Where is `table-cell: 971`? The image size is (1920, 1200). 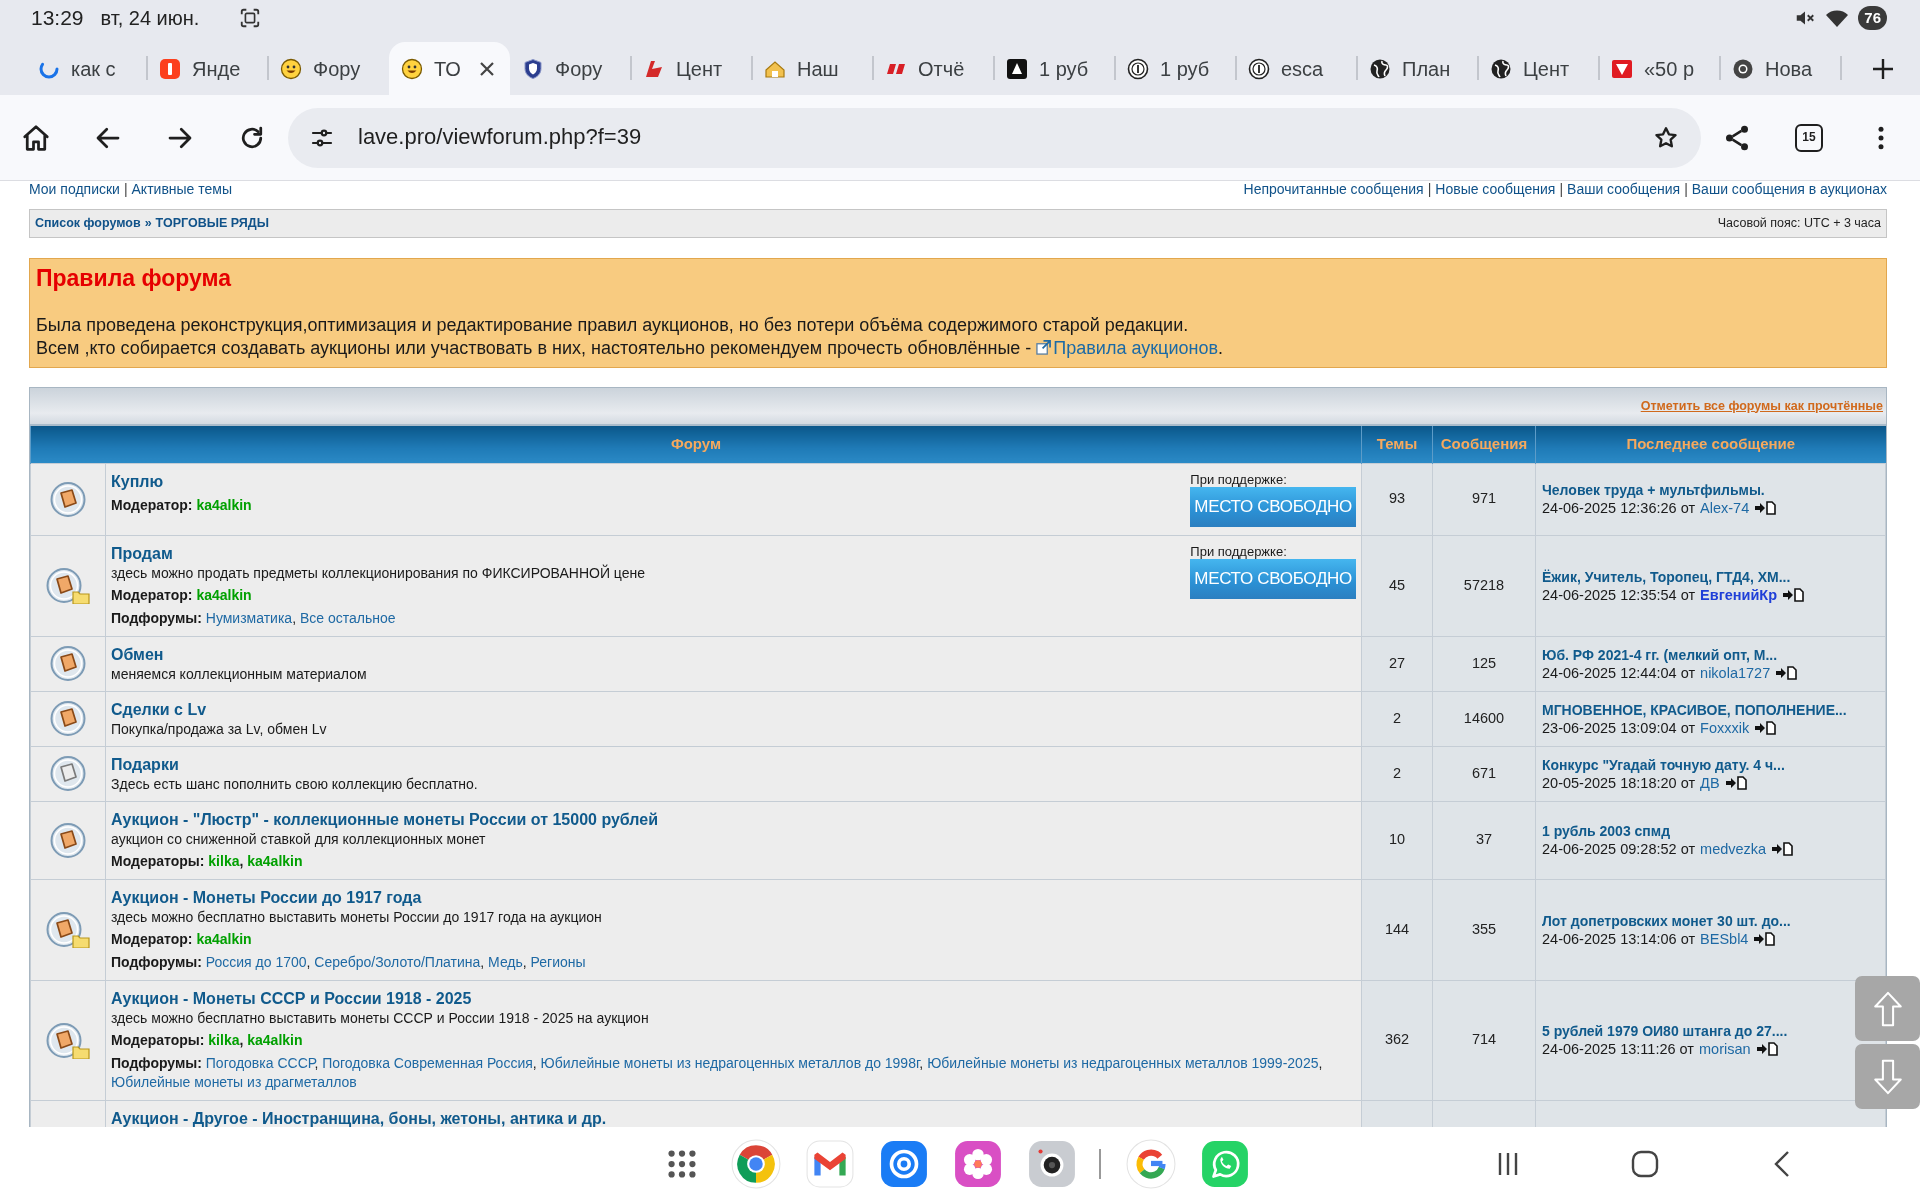
table-cell: 971 is located at coordinates (1484, 499).